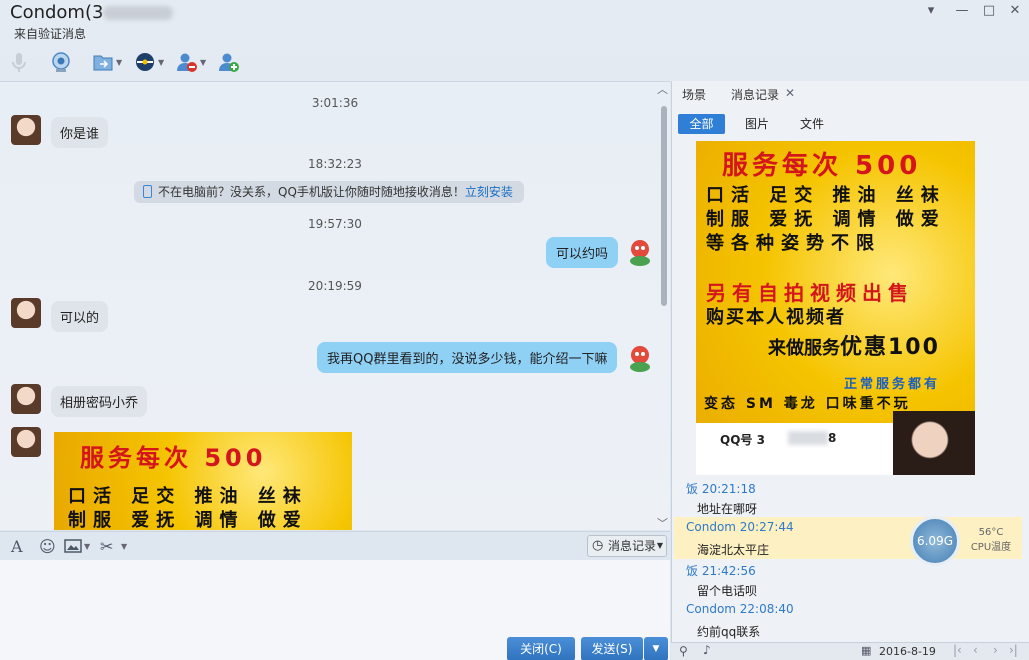 The height and width of the screenshot is (660, 1029). What do you see at coordinates (106, 546) in the screenshot?
I see `scissors-icon: ✂` at bounding box center [106, 546].